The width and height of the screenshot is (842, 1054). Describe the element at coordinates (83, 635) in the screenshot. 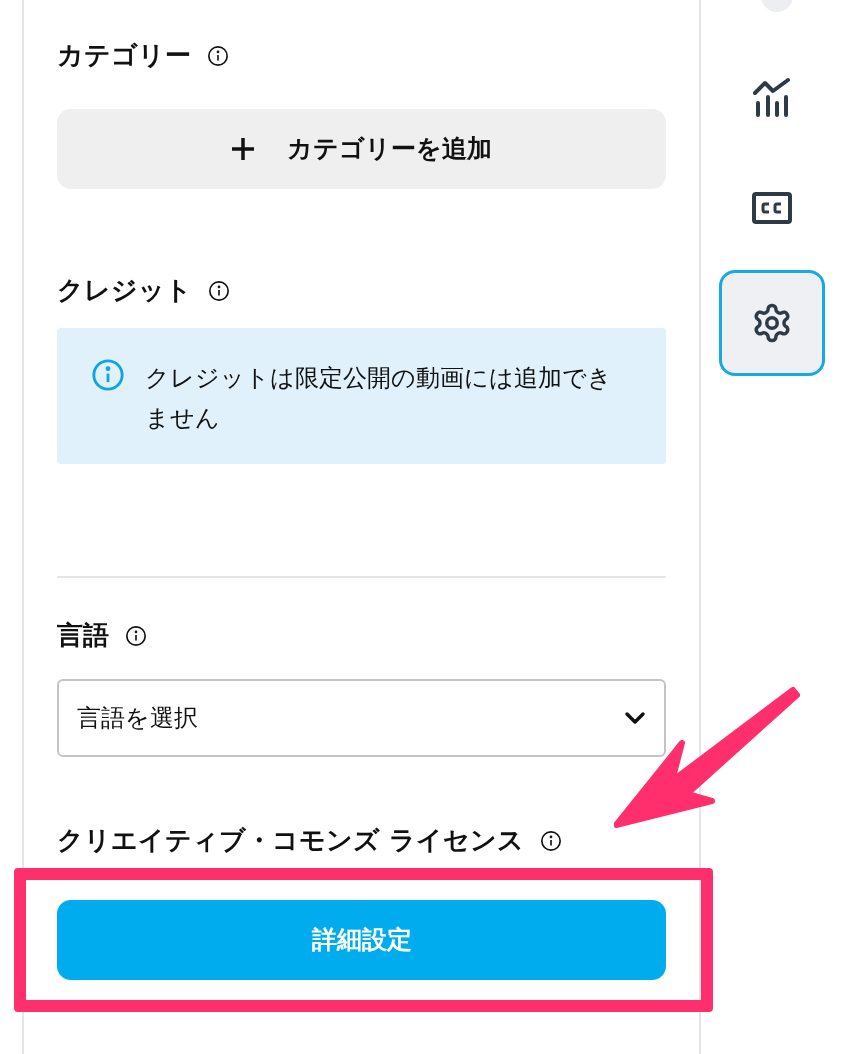

I see `section-heading: 言語` at that location.